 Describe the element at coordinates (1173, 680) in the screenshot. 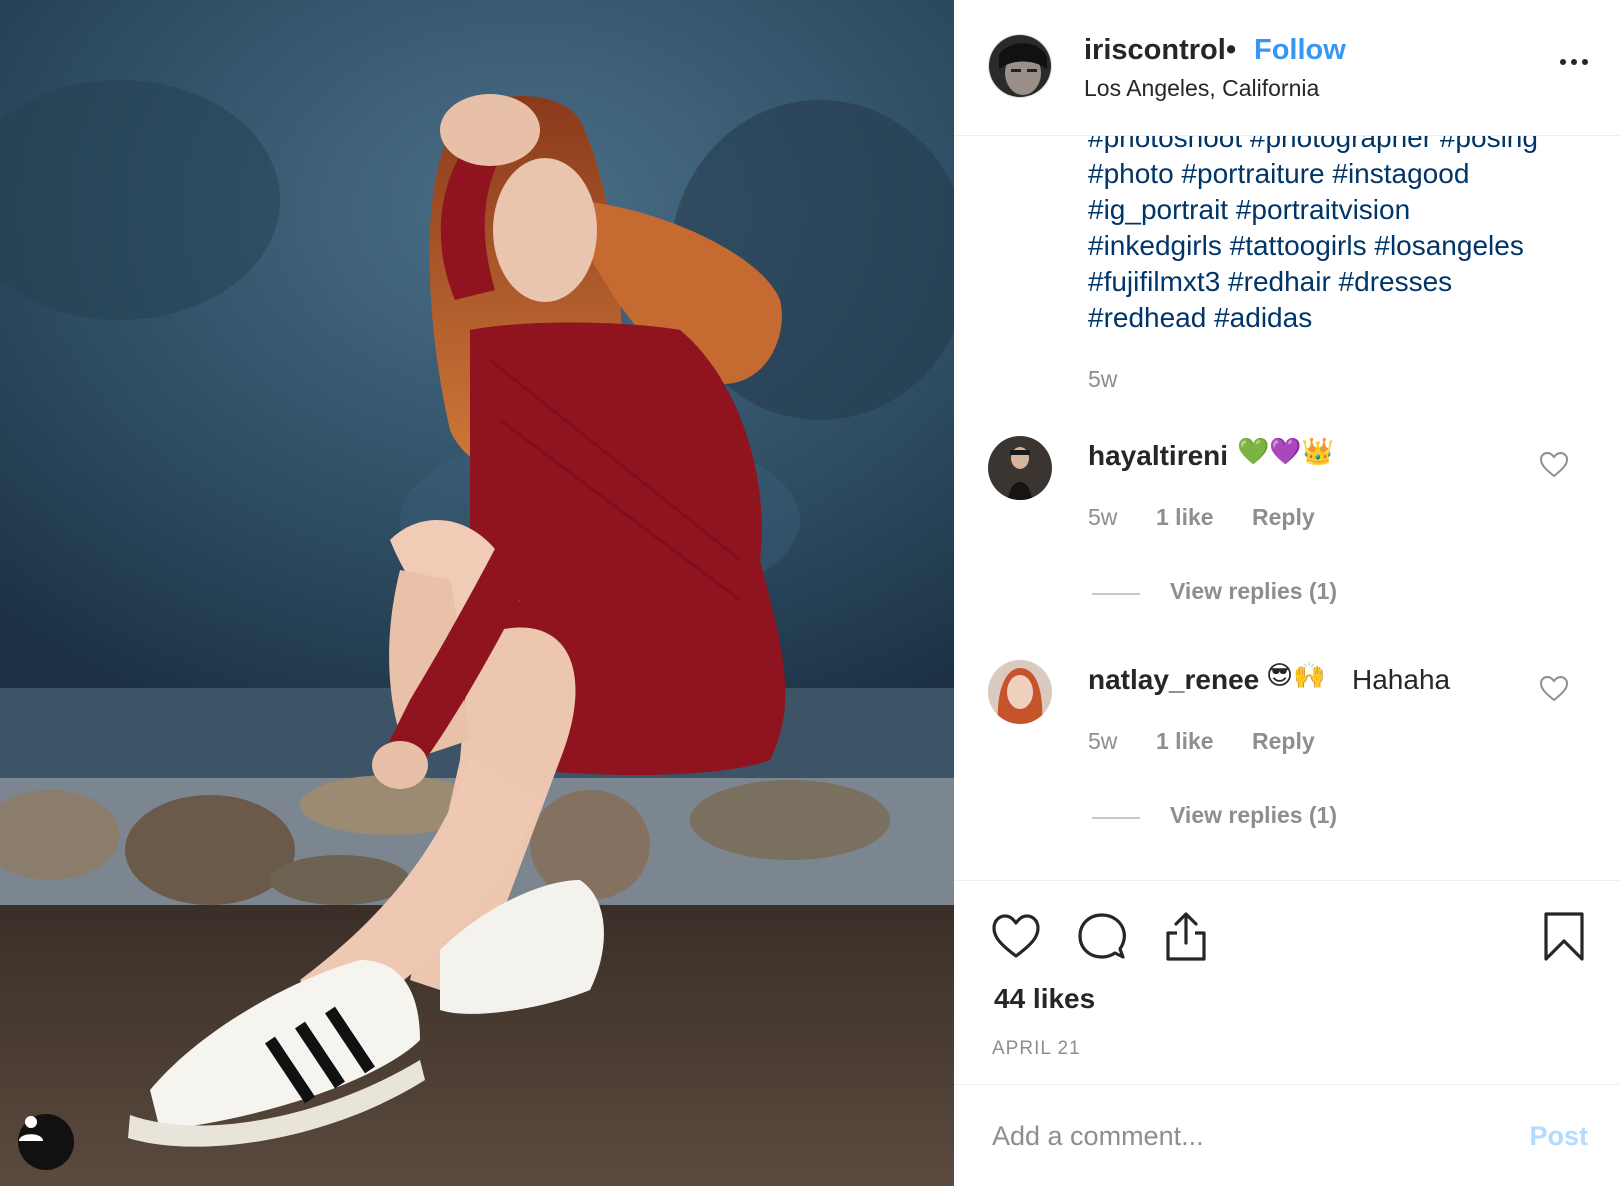

I see `comment-username: natlay_renee` at that location.